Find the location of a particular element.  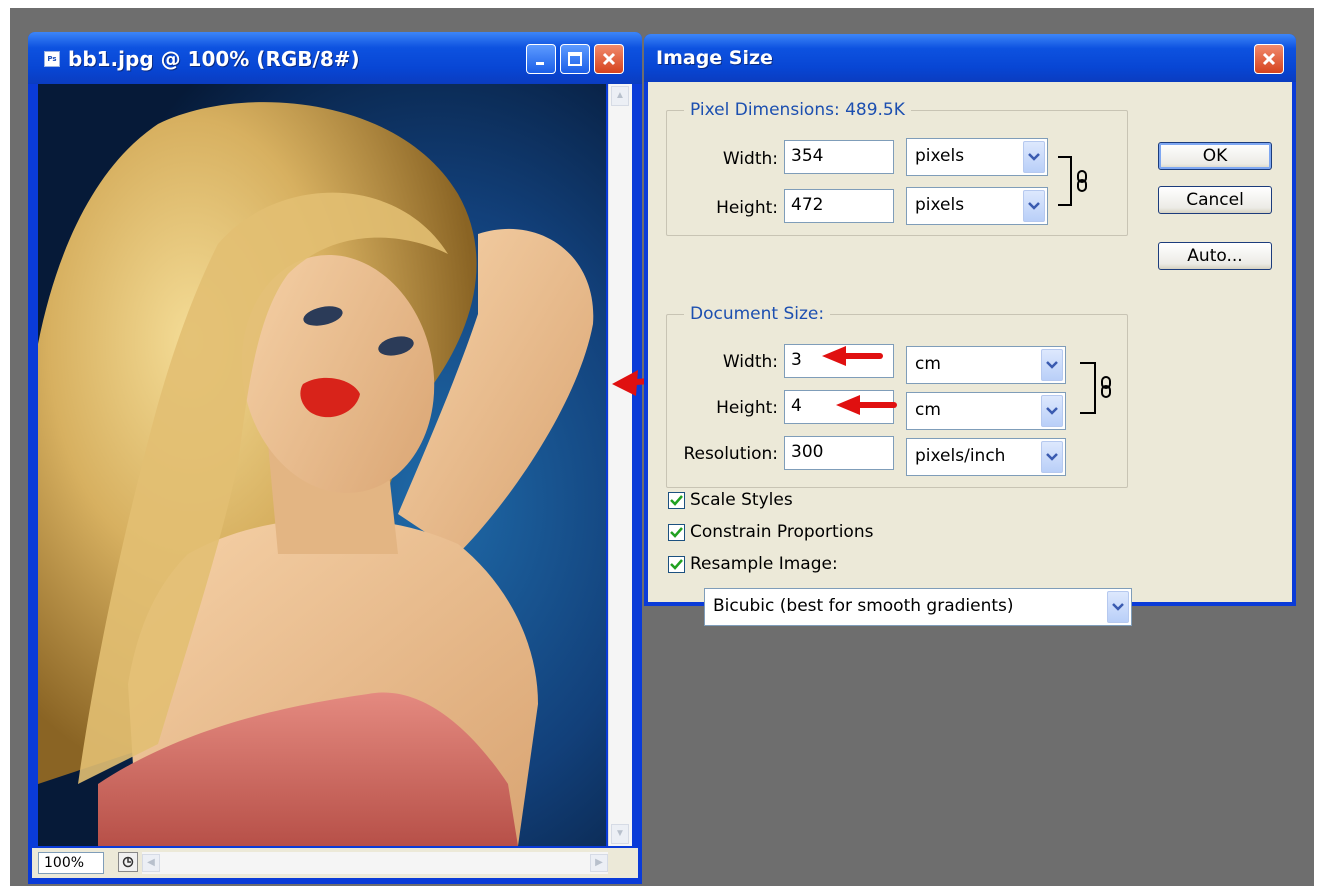

scale-styles-checkbox is located at coordinates (676, 500).